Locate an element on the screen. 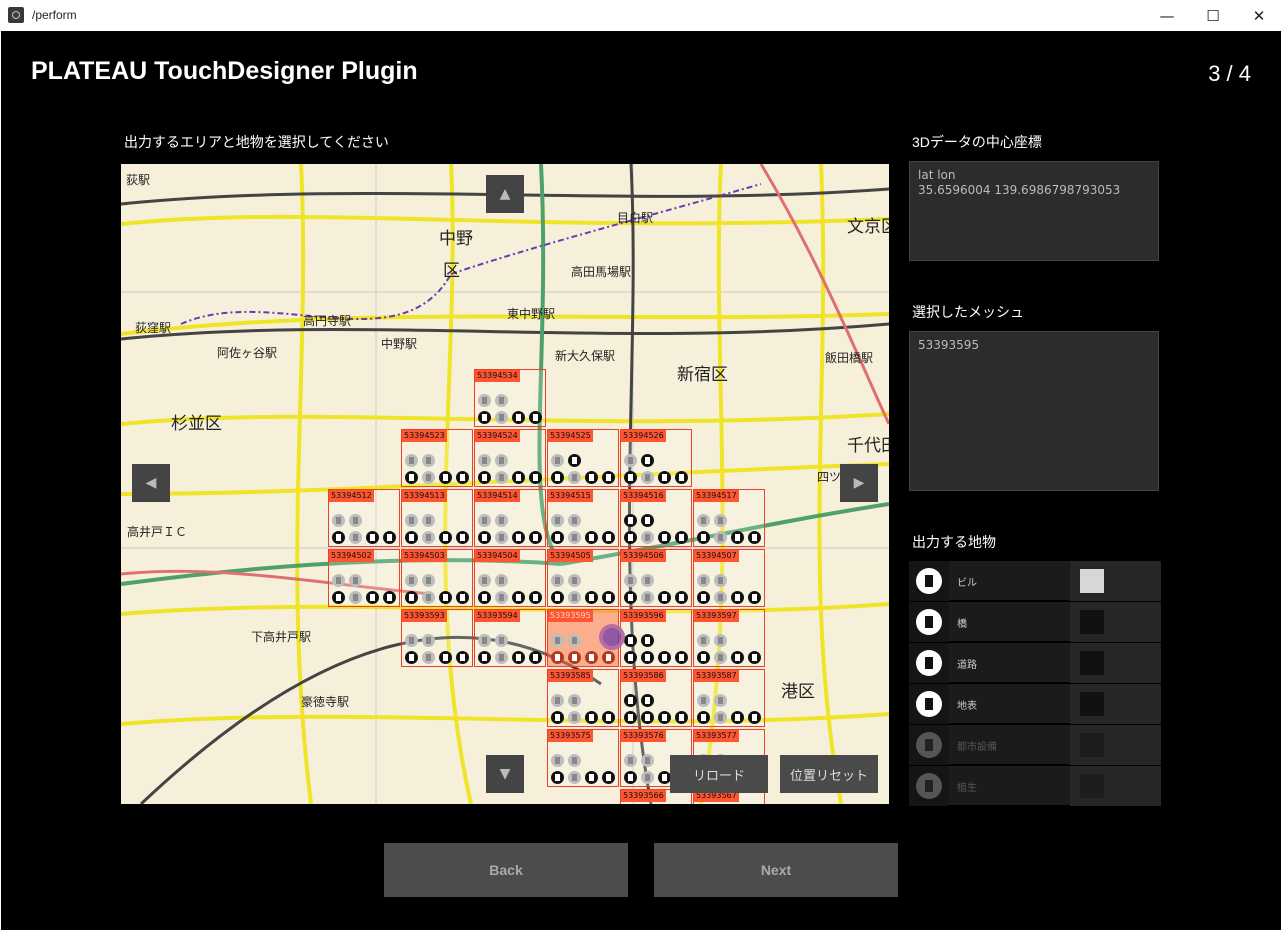  map-pan-right-button: ▶ is located at coordinates (859, 483).